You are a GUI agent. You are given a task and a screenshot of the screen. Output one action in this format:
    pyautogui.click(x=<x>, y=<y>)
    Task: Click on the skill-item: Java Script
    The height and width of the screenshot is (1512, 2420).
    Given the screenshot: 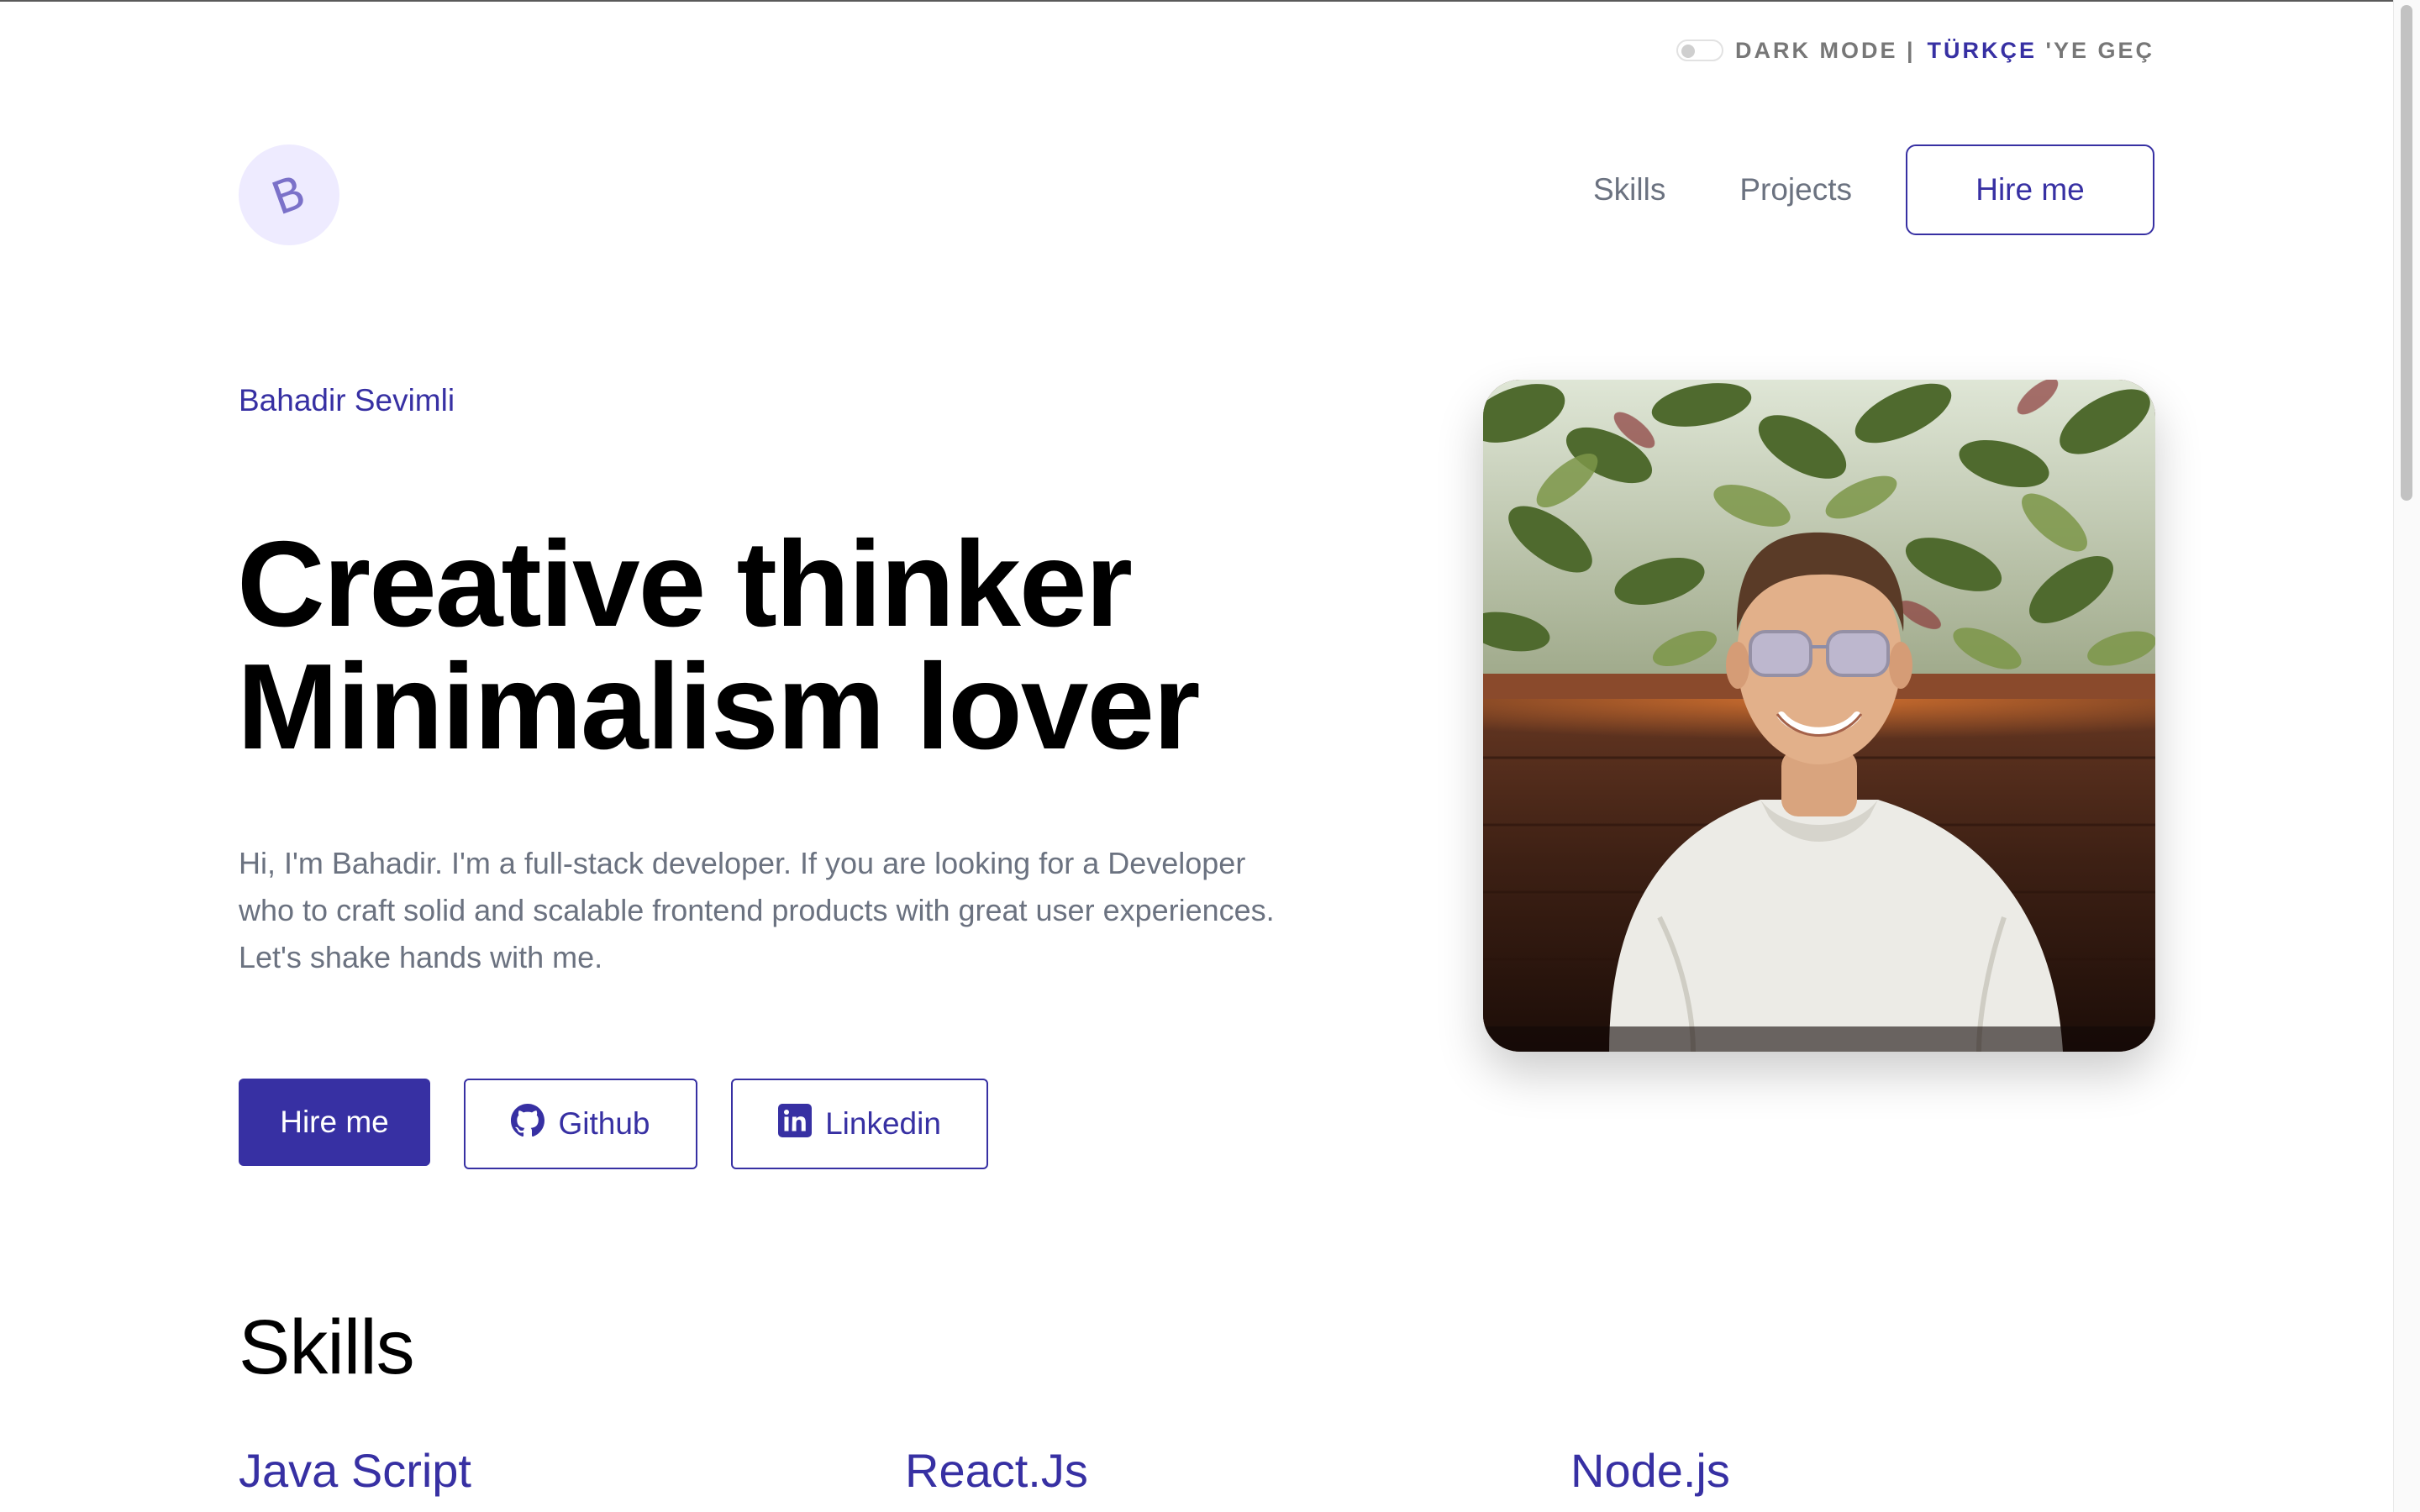 What is the action you would take?
    pyautogui.click(x=355, y=1470)
    